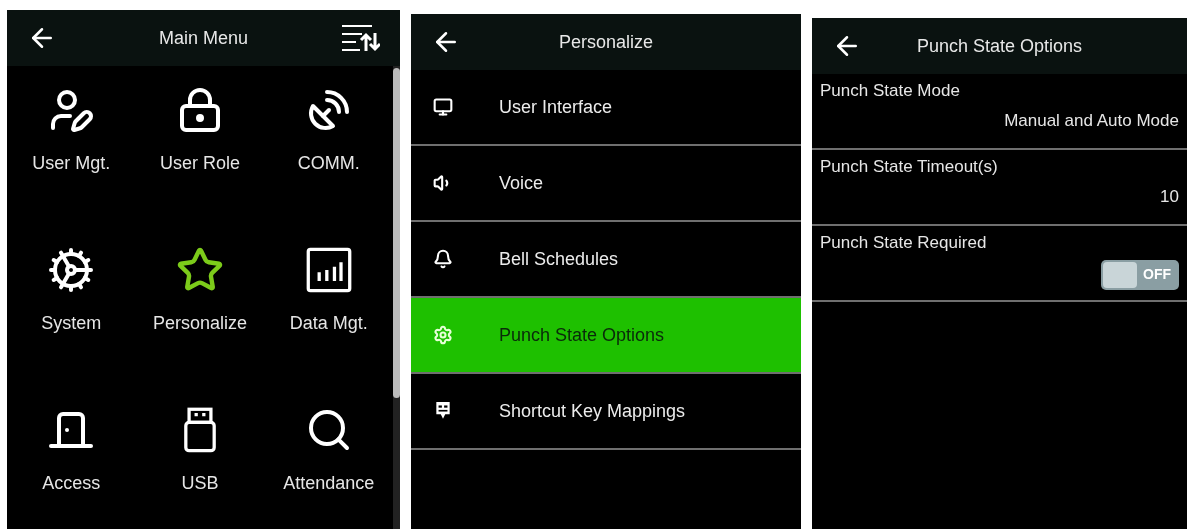 The width and height of the screenshot is (1187, 529). I want to click on menu-item: User Role, so click(200, 164).